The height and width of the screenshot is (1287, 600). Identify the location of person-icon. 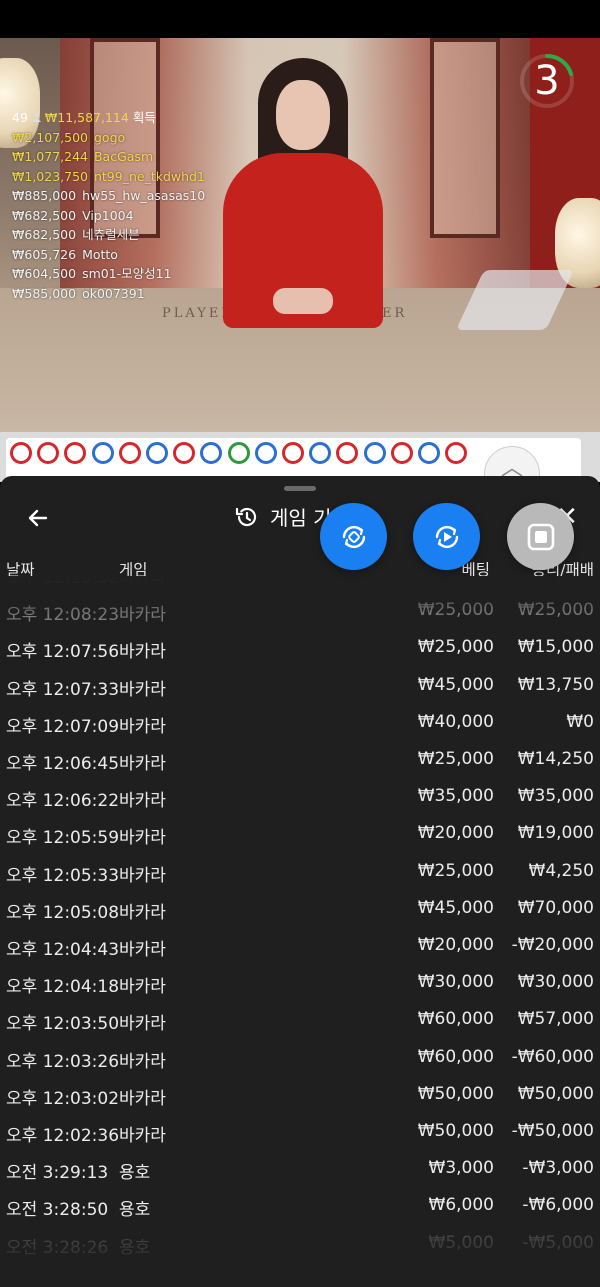
(36, 118).